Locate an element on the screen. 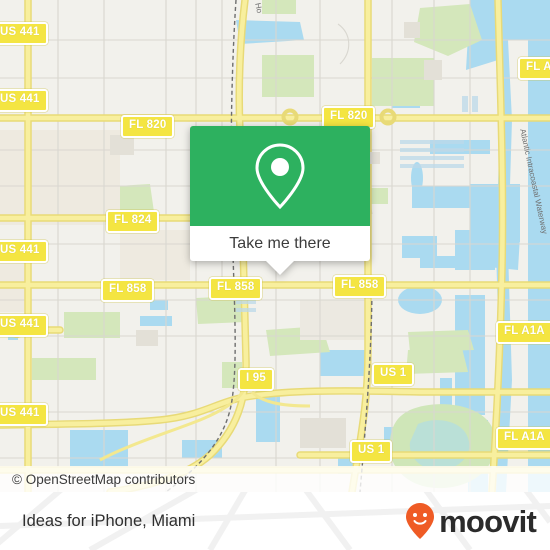 This screenshot has height=550, width=550. popup-header is located at coordinates (280, 176).